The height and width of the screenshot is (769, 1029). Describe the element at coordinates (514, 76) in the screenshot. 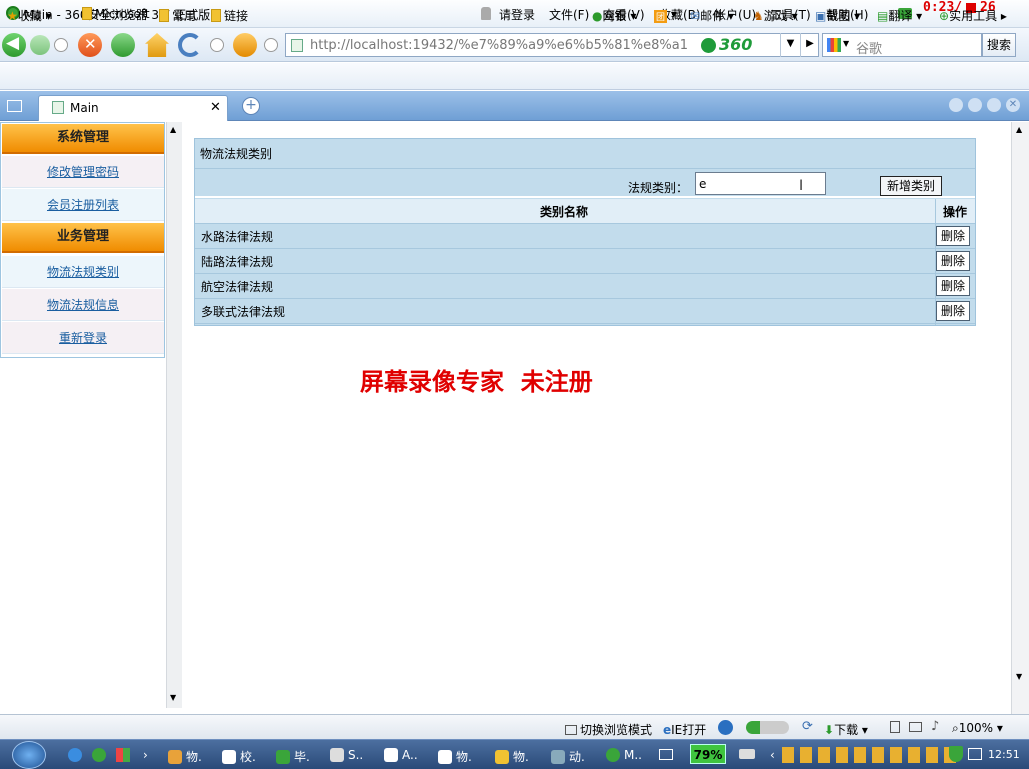

I see `favorites-bar` at that location.